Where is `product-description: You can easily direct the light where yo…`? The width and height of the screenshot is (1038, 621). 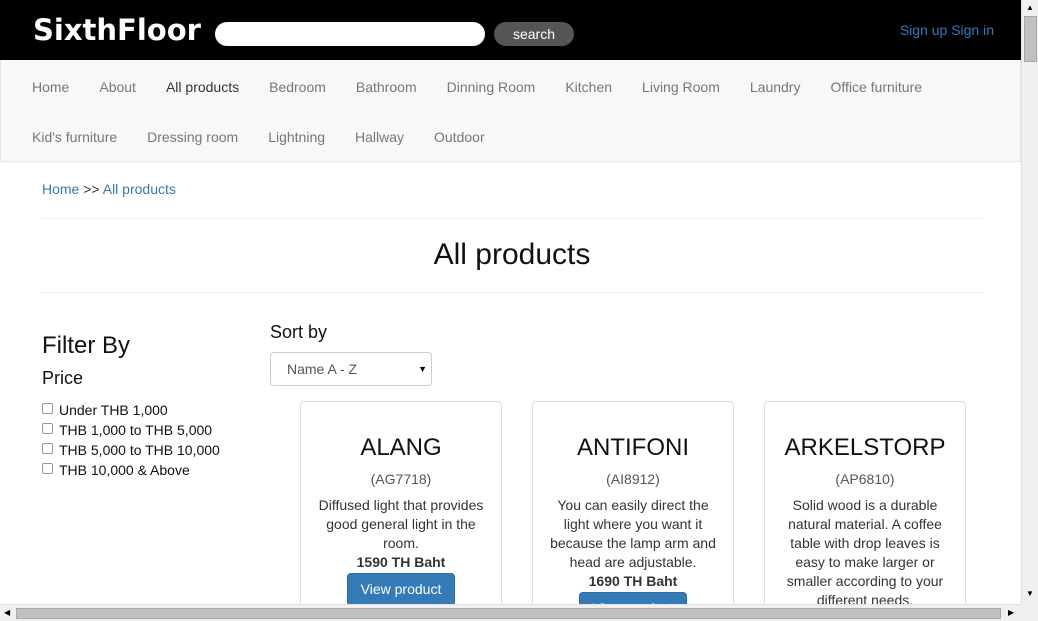
product-description: You can easily direct the light where yo… is located at coordinates (633, 533).